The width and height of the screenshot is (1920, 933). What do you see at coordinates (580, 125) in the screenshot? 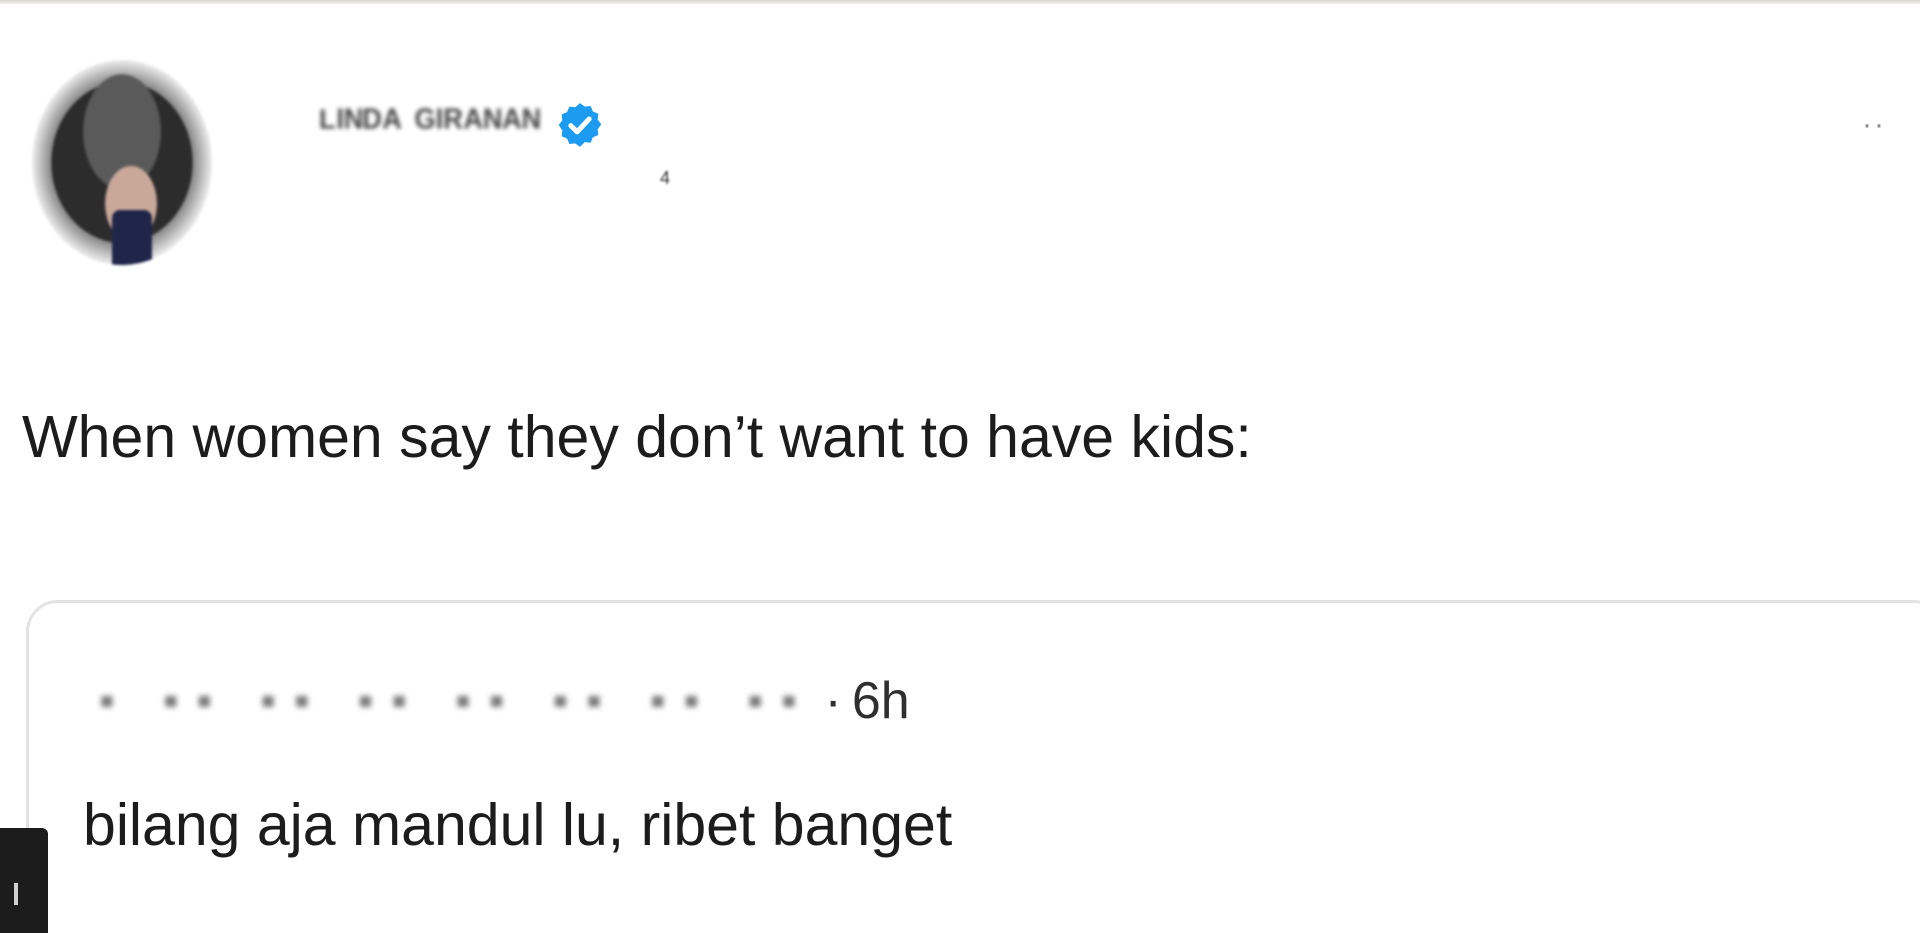
I see `verified-badge-icon` at bounding box center [580, 125].